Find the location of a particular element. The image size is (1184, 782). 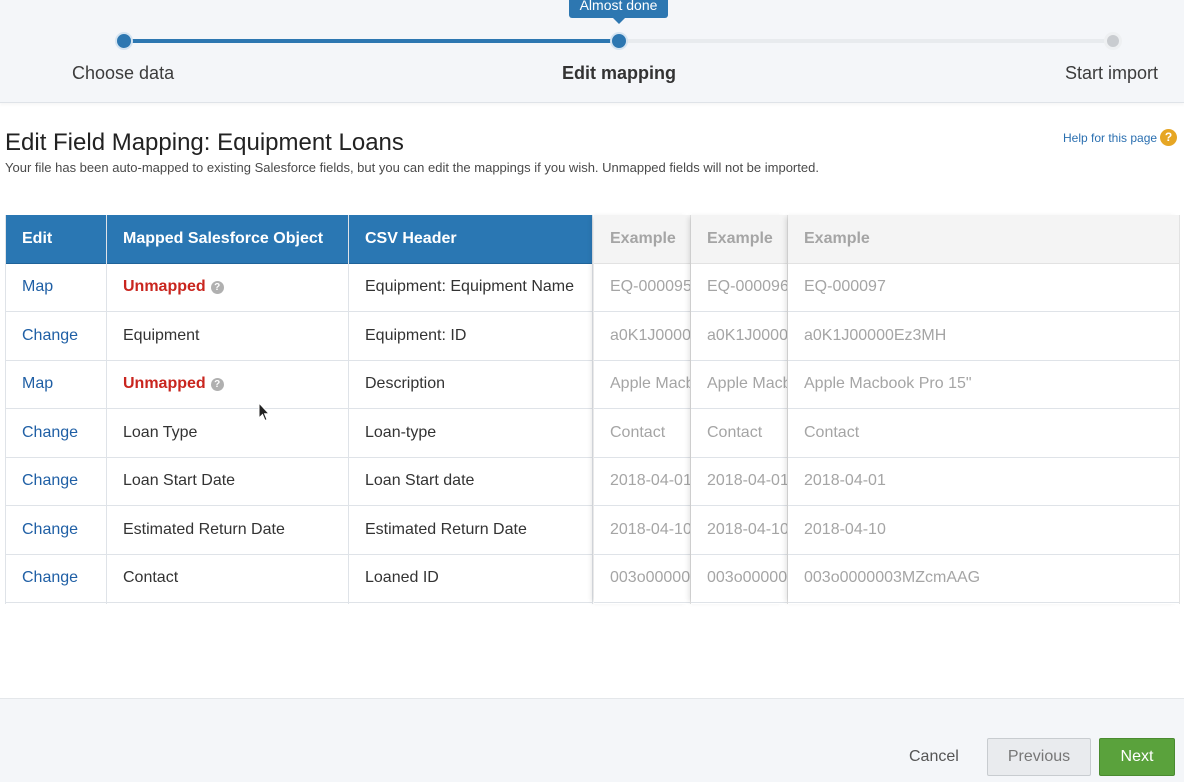

table-row-cell-example-2: a0K1J00000 is located at coordinates (739, 336).